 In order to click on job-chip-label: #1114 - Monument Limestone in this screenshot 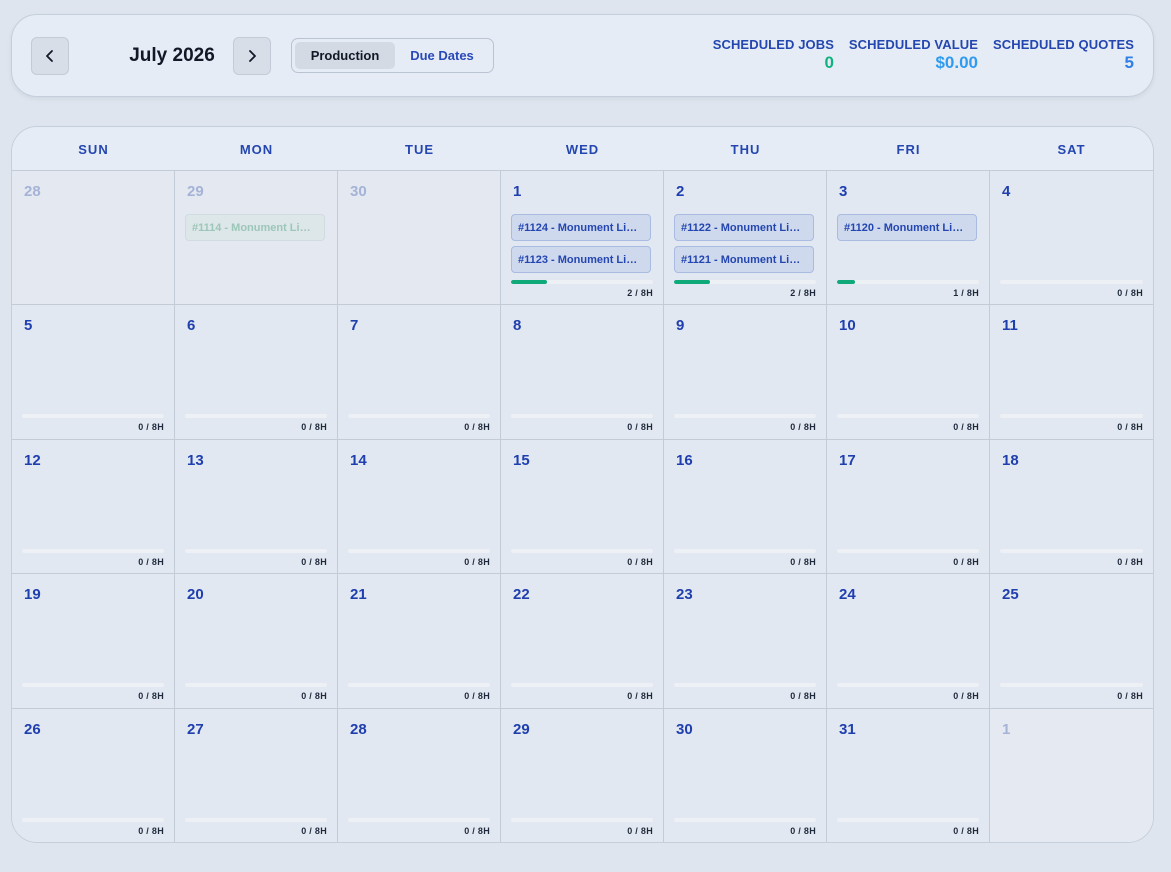, I will do `click(255, 227)`.